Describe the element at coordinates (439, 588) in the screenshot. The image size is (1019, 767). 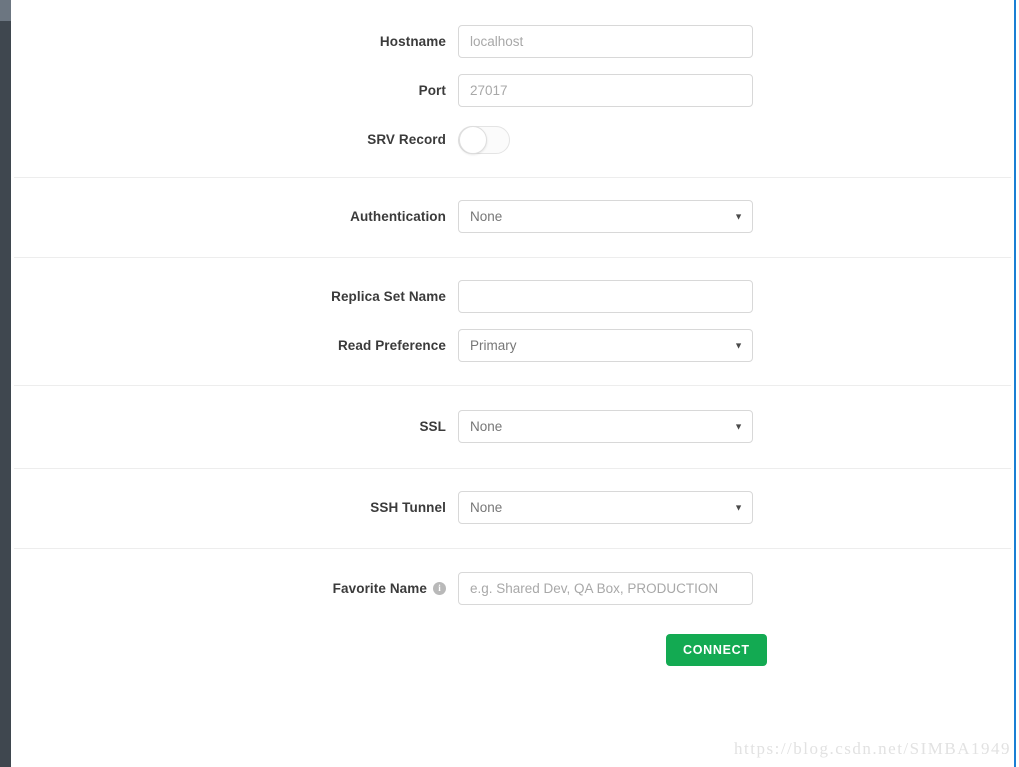
I see `info-icon: i` at that location.